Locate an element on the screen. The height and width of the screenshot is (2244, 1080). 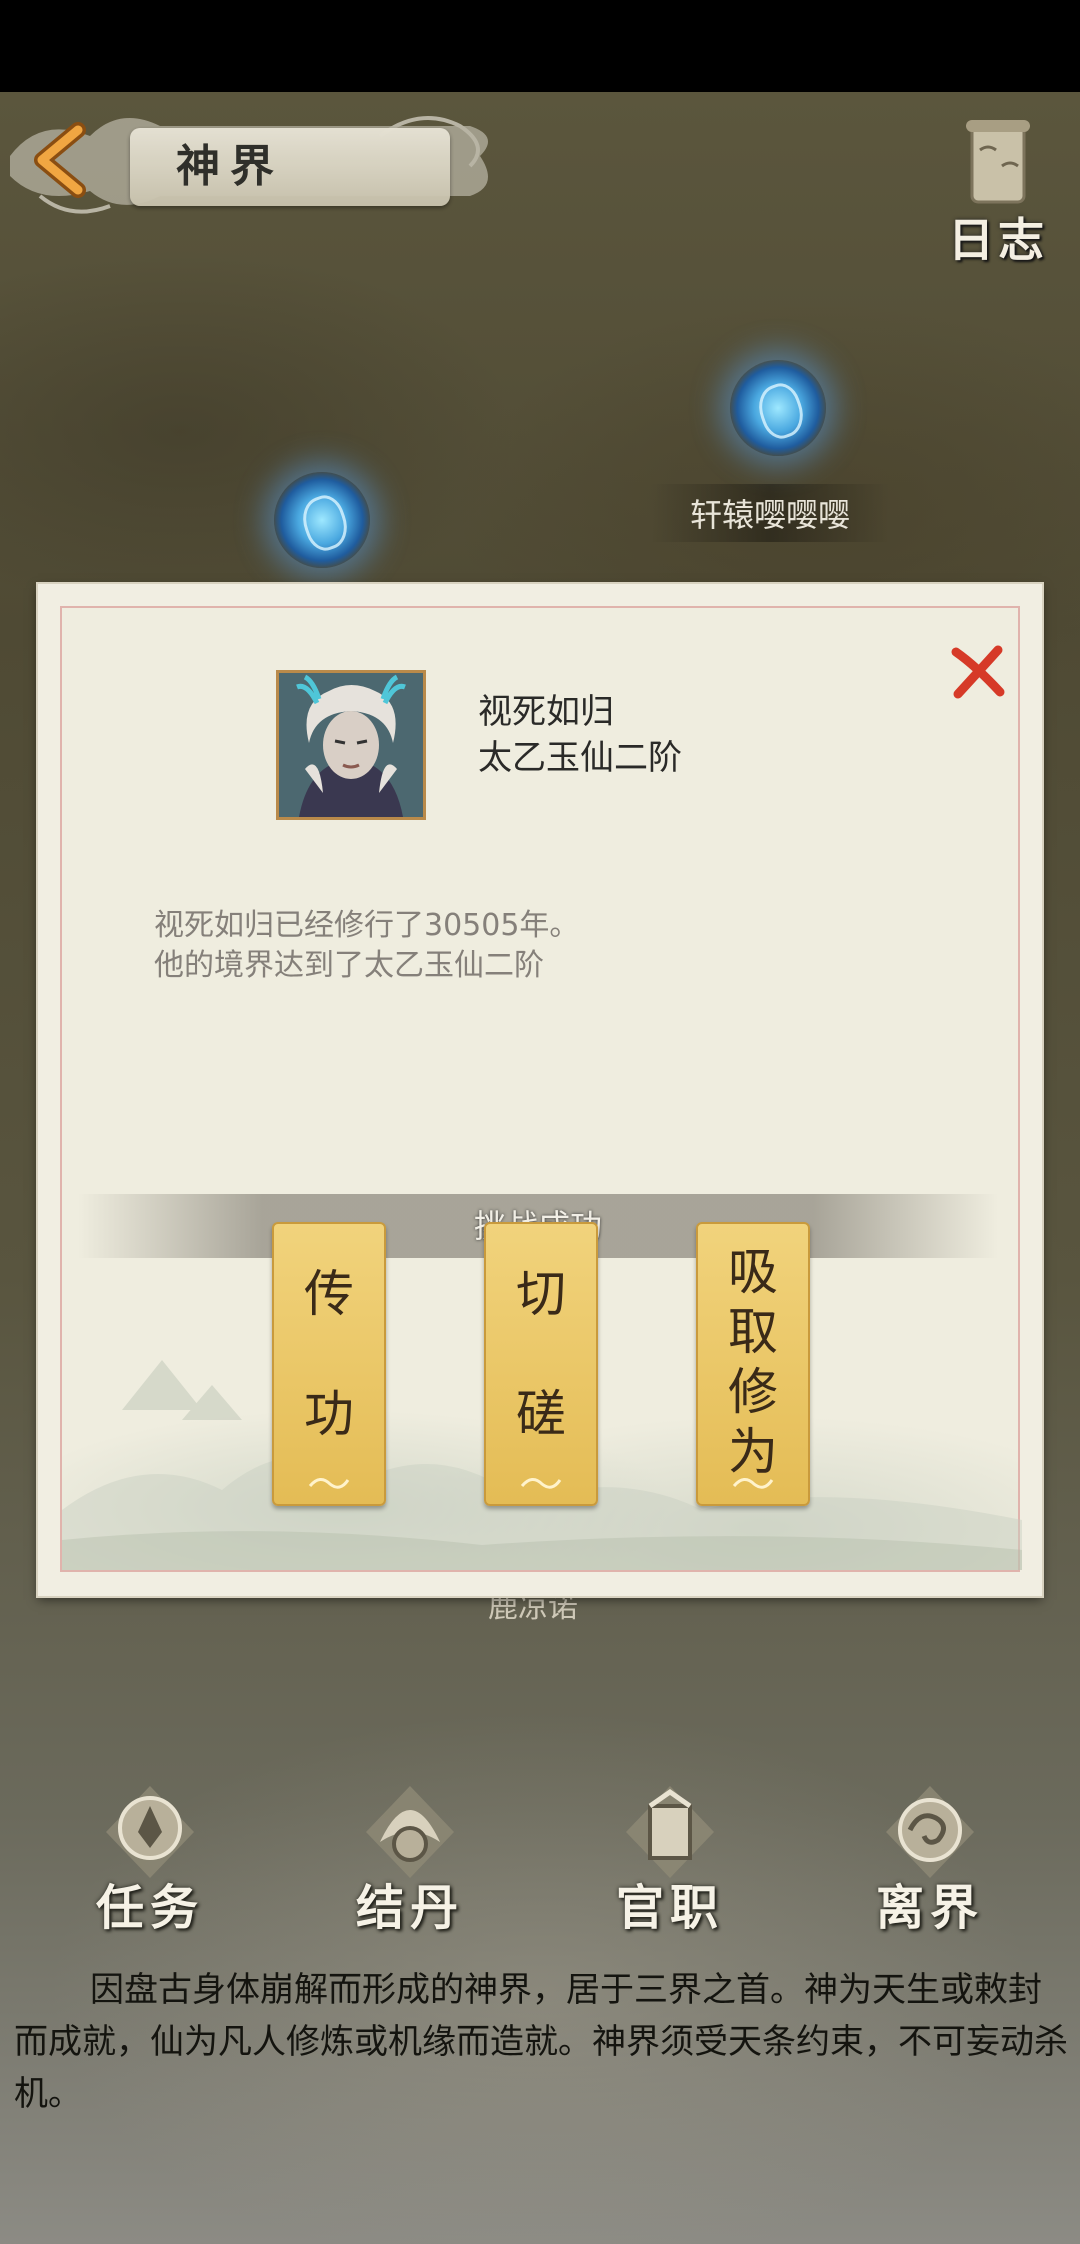
action-label-char: 传 is located at coordinates (329, 1294).